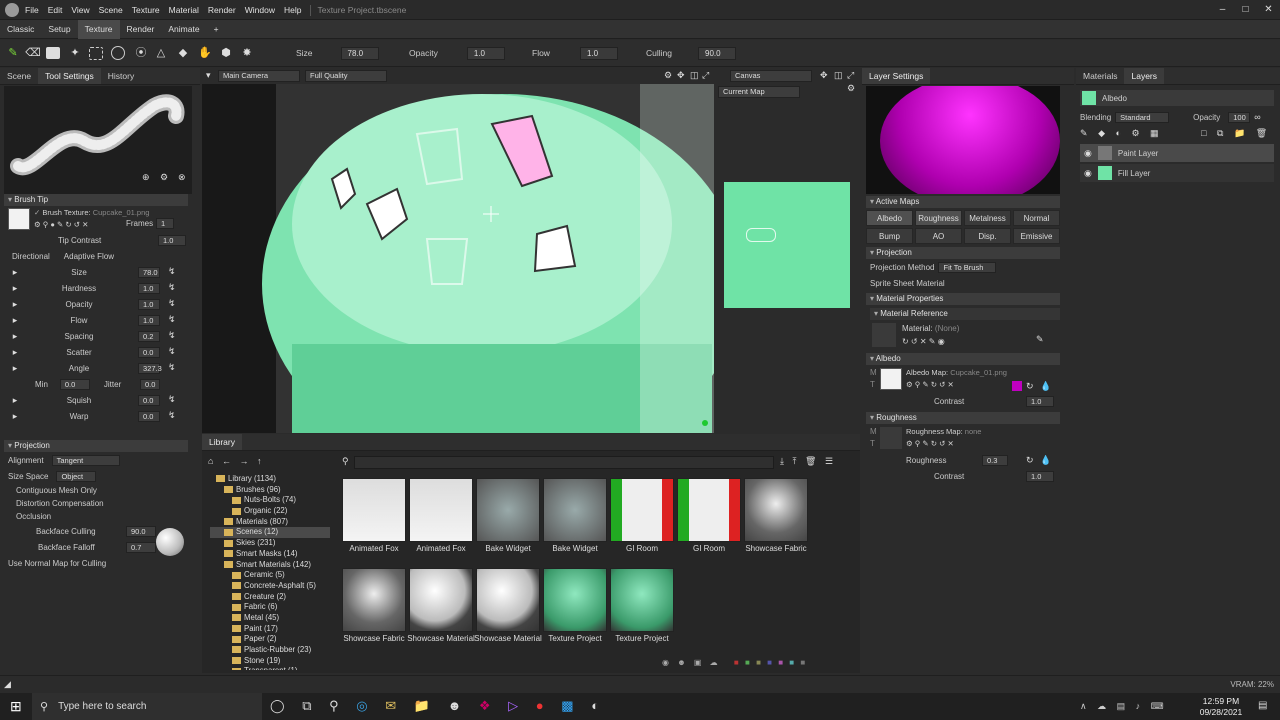  I want to click on home-icon: ⌂, so click(210, 461).